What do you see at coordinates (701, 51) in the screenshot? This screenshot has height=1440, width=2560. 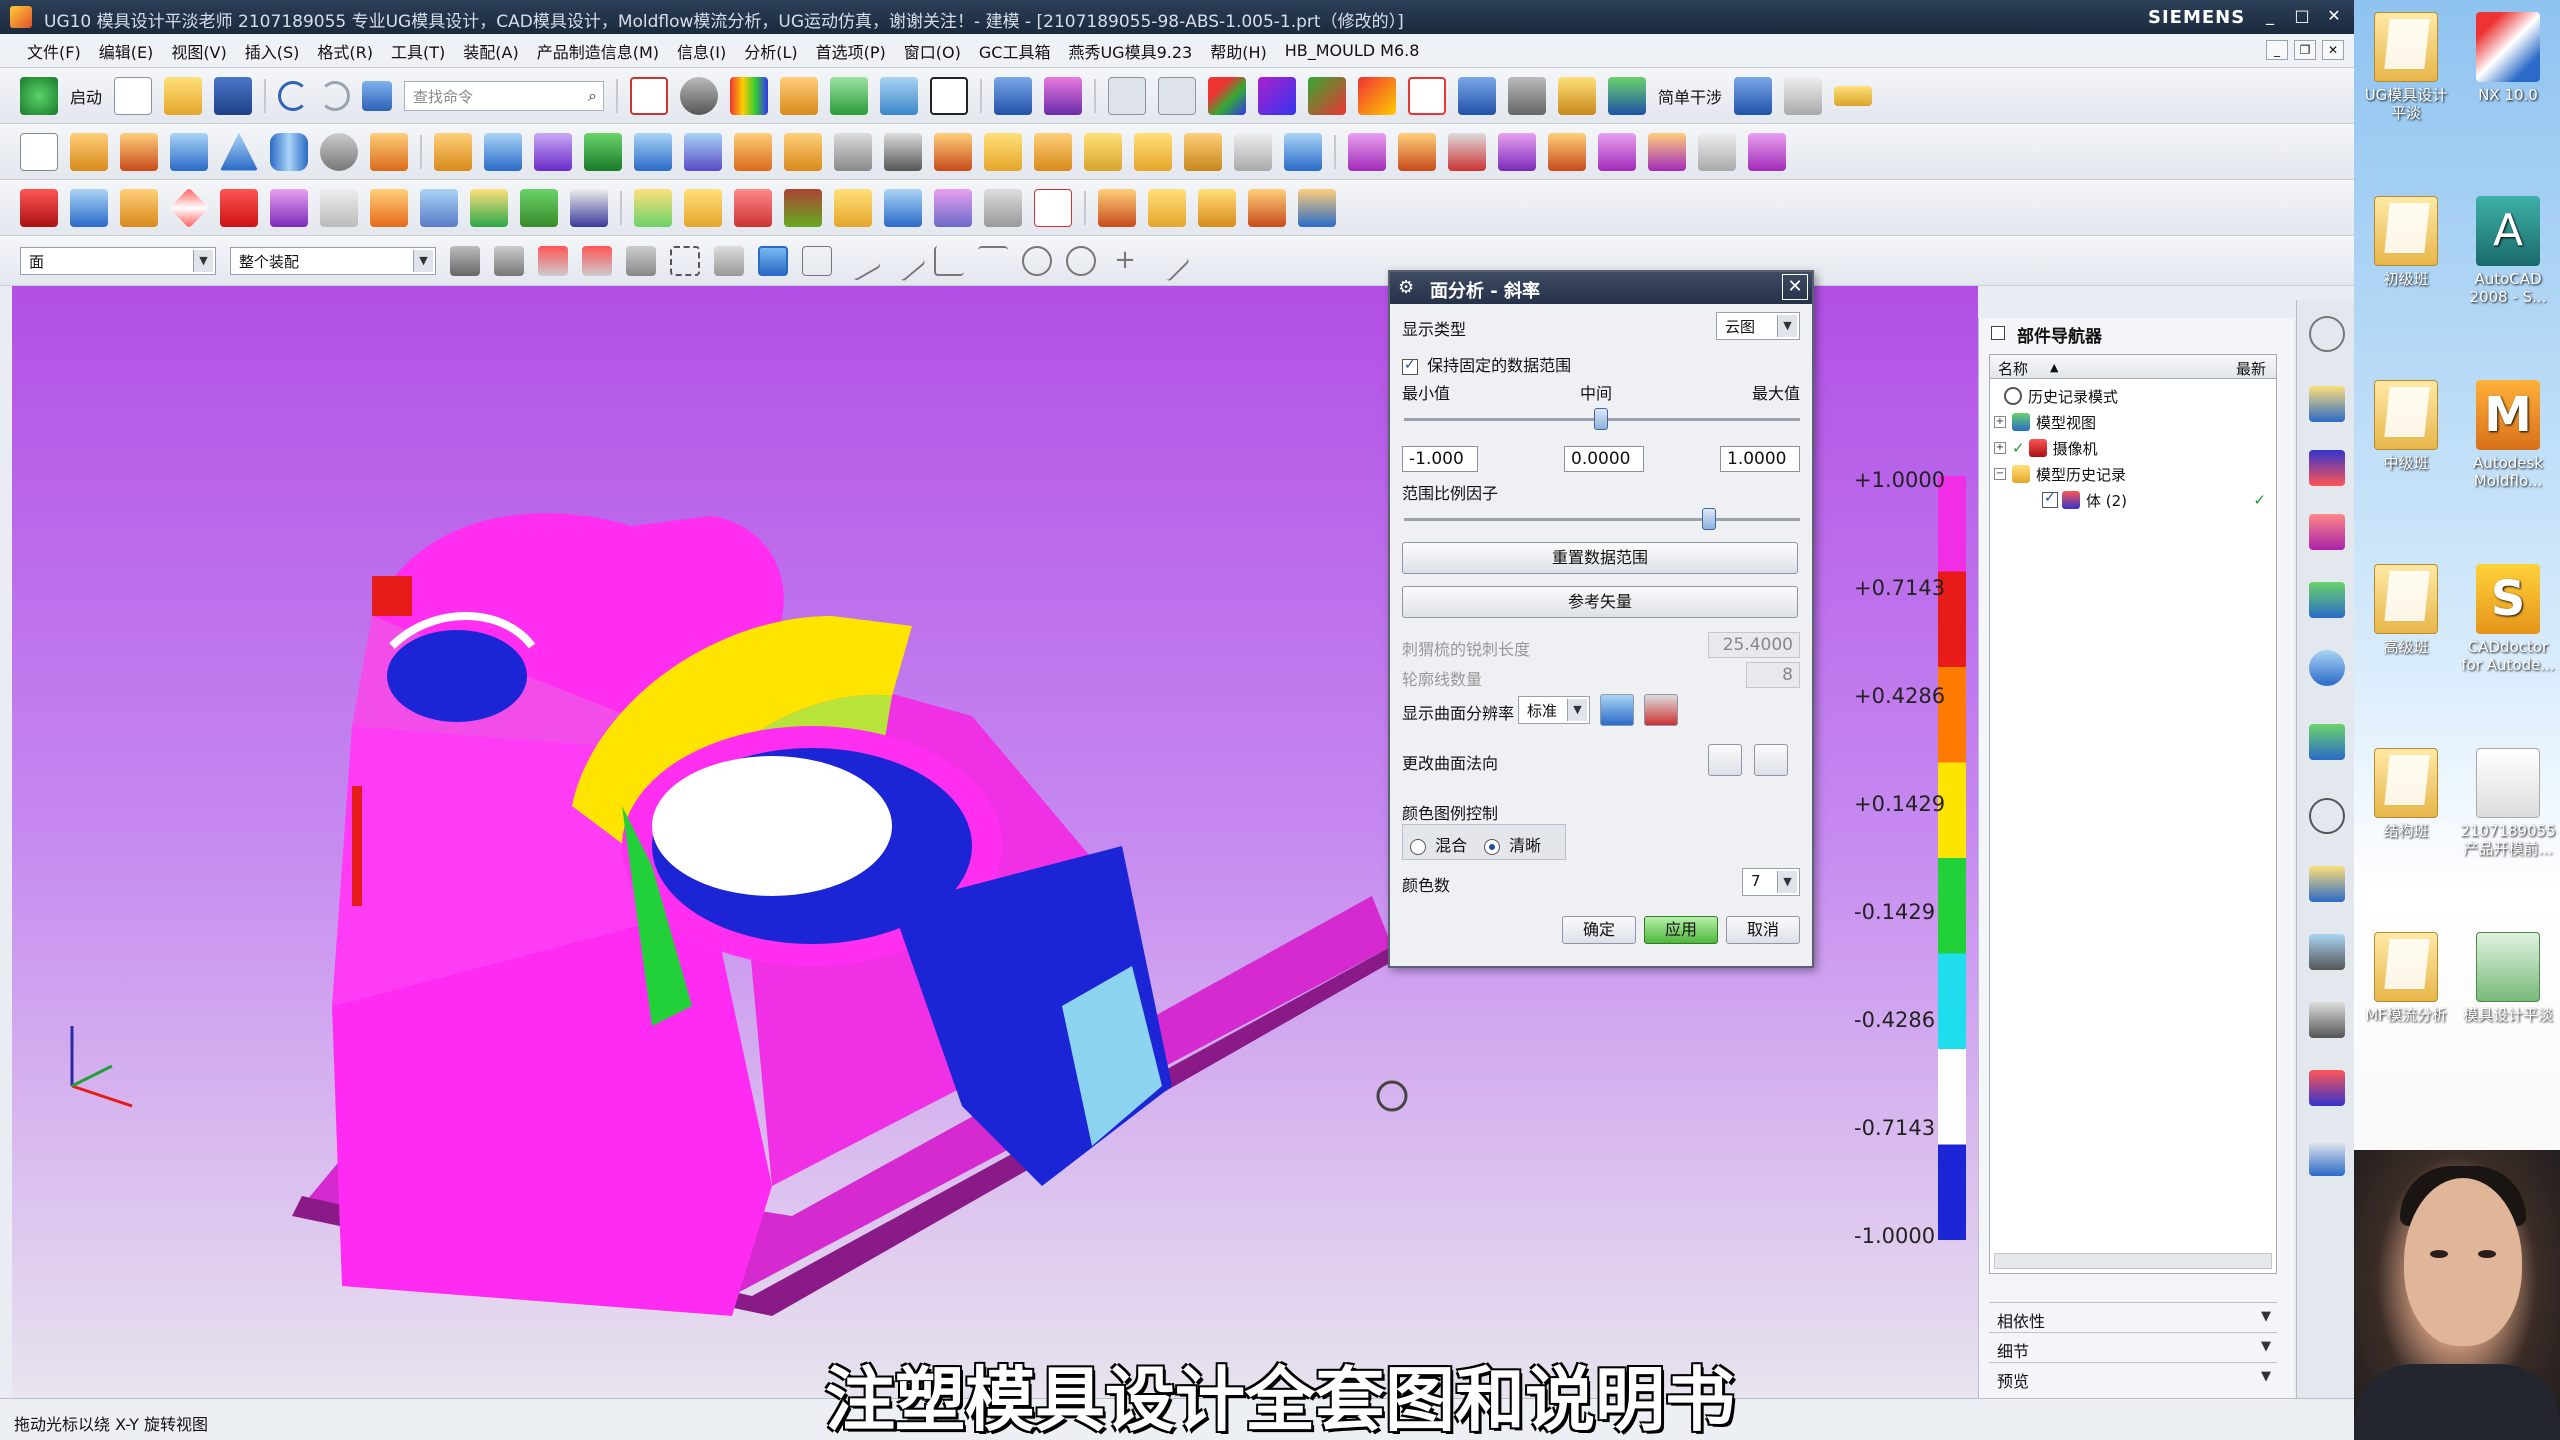 I see `menu-info: 信息(I)` at bounding box center [701, 51].